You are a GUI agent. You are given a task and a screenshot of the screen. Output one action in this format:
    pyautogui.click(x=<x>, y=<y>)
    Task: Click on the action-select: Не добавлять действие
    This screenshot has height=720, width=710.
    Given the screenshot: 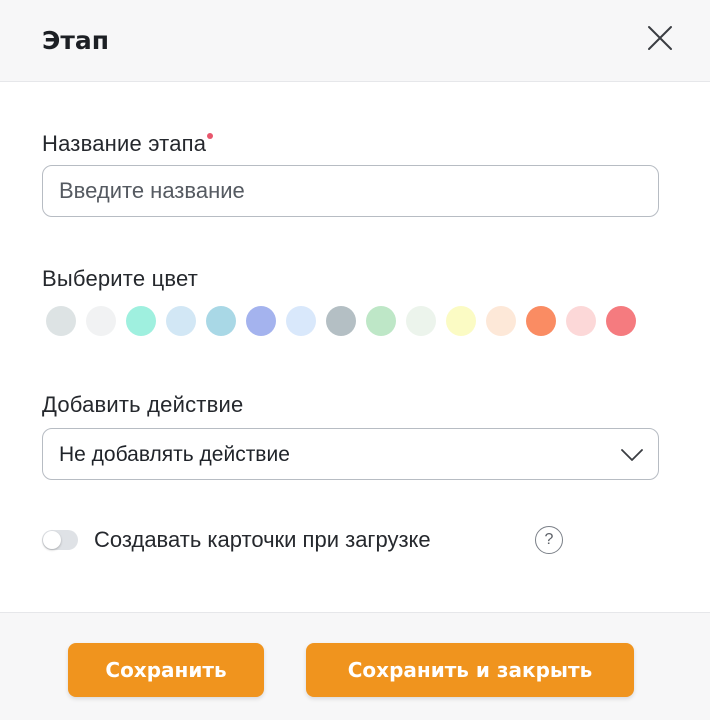 What is the action you would take?
    pyautogui.click(x=350, y=454)
    